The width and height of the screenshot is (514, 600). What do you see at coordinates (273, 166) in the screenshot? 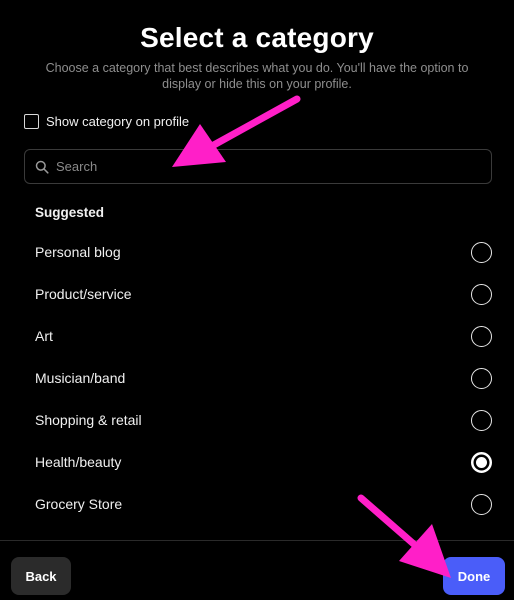
I see `search-input` at bounding box center [273, 166].